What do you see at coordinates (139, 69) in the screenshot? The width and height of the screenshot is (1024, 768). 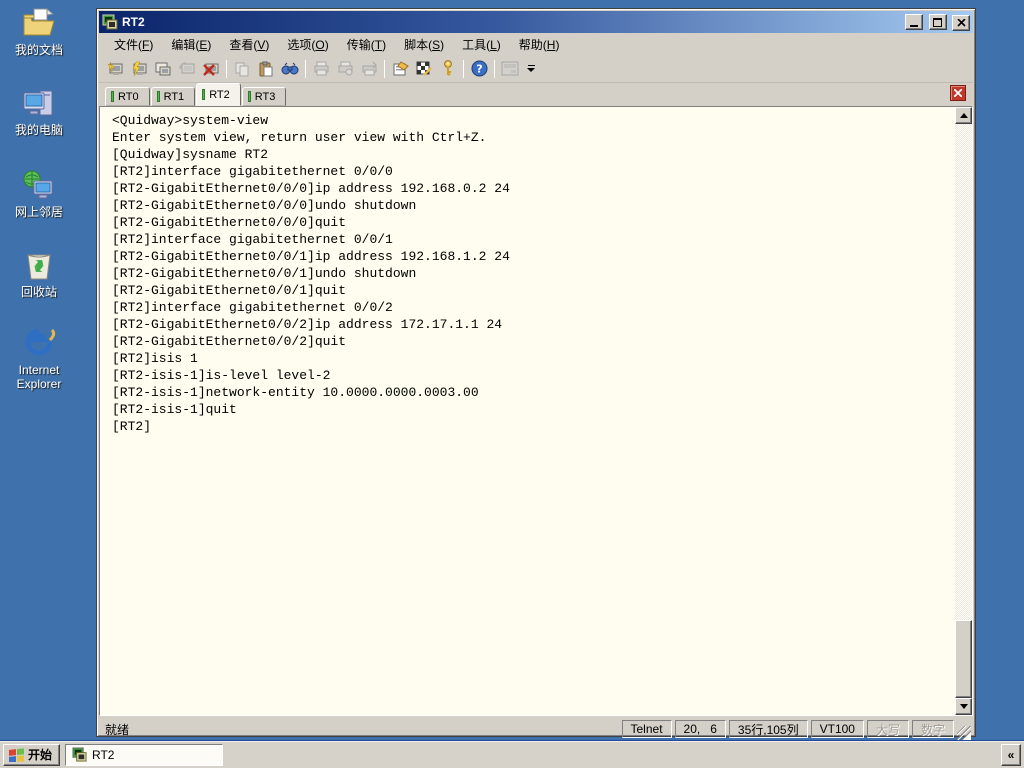 I see `connect-icon` at bounding box center [139, 69].